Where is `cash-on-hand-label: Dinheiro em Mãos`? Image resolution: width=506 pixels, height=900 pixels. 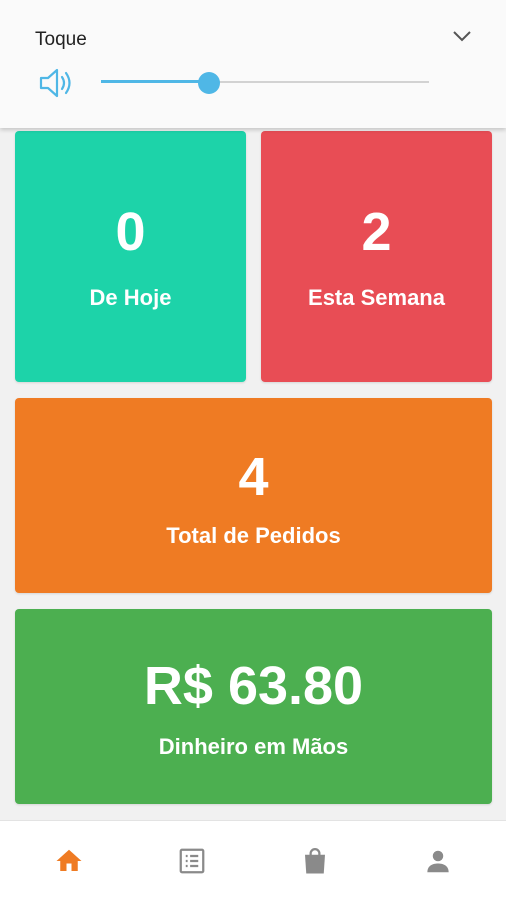
cash-on-hand-label: Dinheiro em Mãos is located at coordinates (253, 746).